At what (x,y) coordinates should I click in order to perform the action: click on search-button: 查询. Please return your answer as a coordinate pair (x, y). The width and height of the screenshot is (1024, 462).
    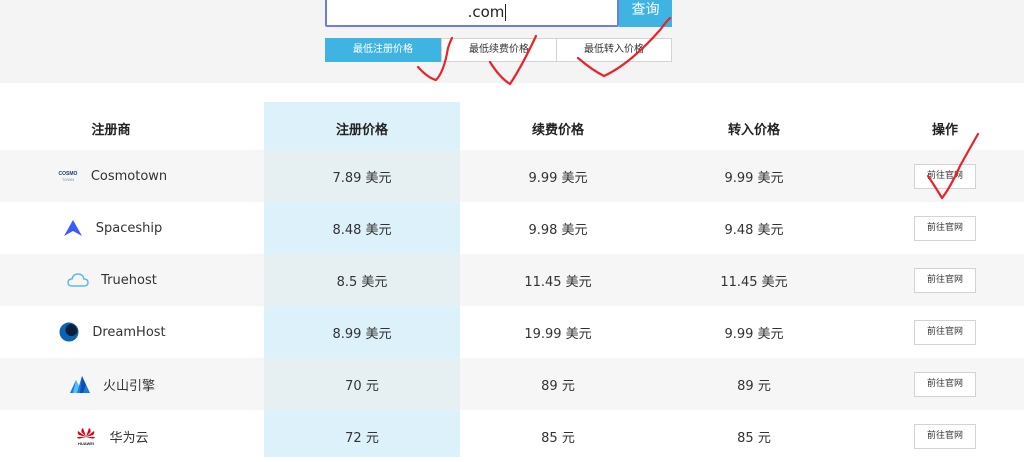
    Looking at the image, I should click on (645, 13).